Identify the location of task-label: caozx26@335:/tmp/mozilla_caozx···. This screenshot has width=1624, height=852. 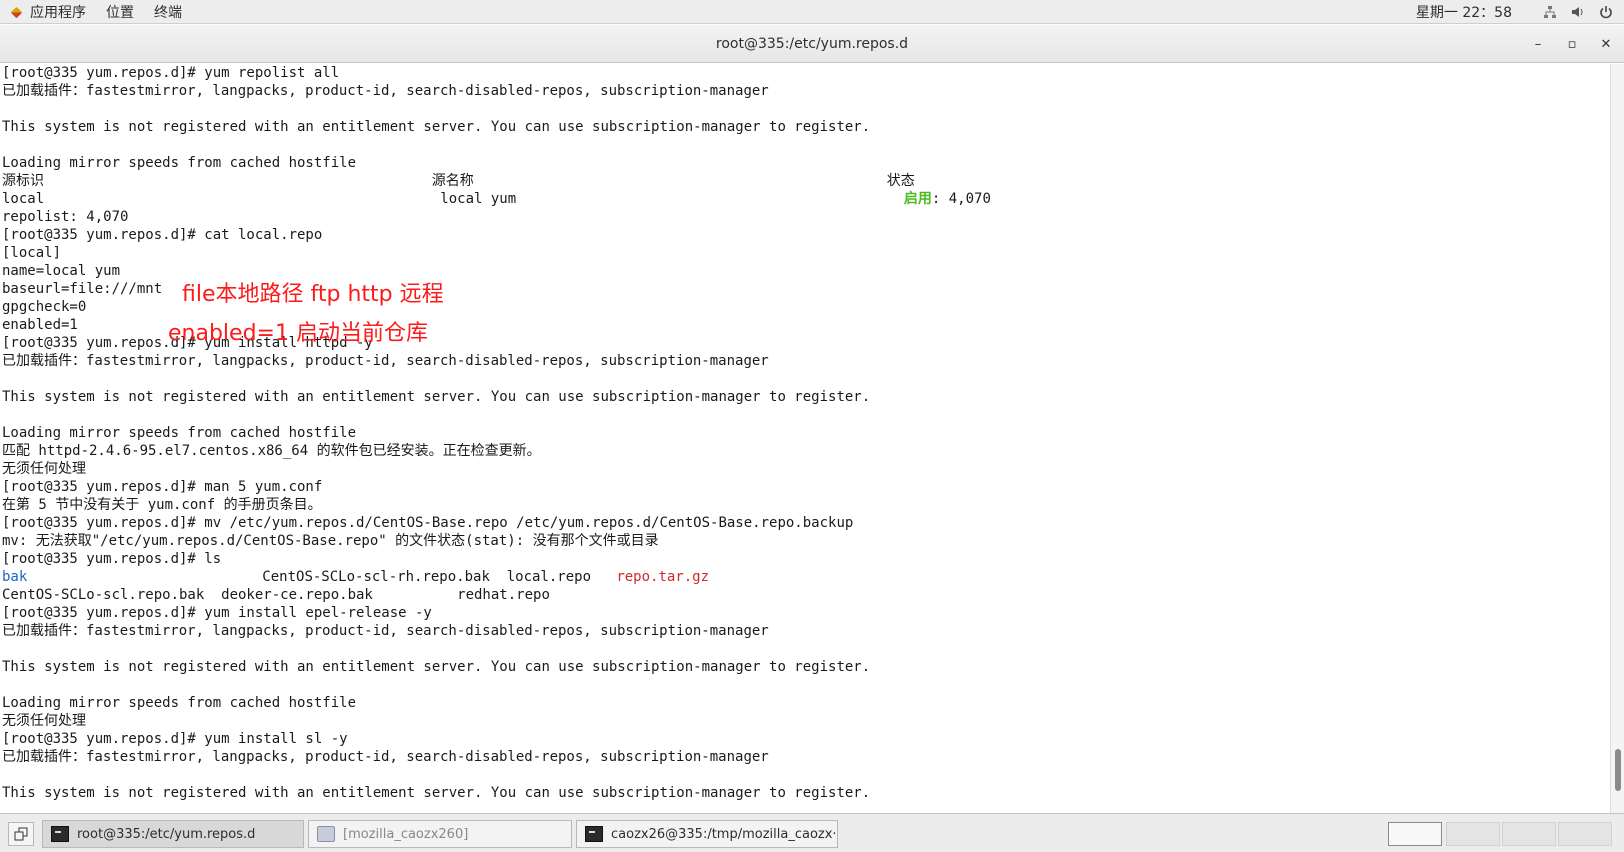
(724, 834).